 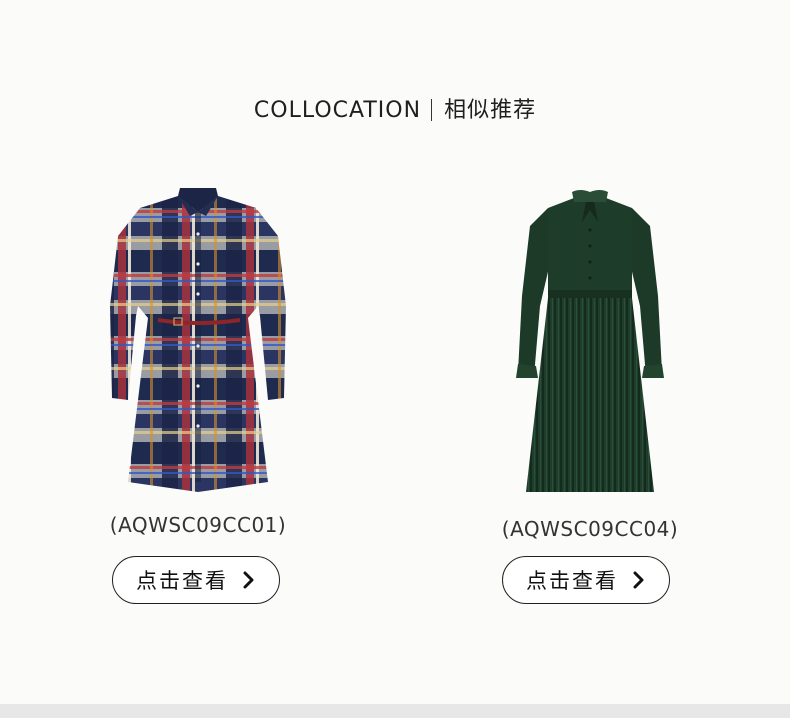 I want to click on green-pleated-dress-image, so click(x=590, y=344).